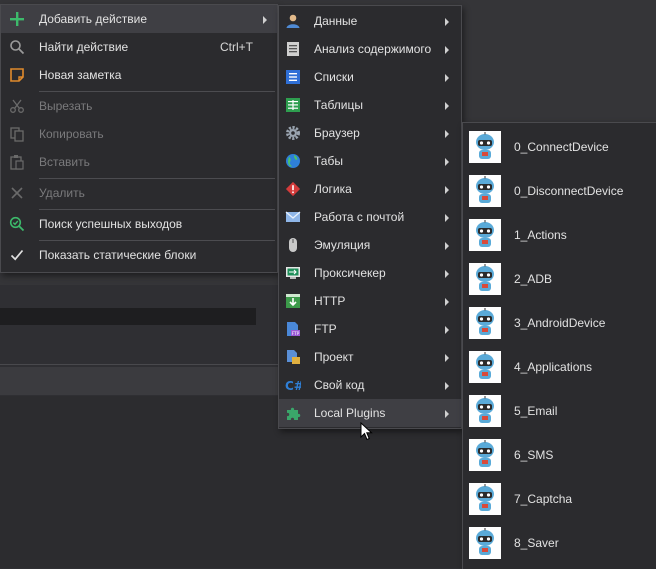 Image resolution: width=656 pixels, height=569 pixels. Describe the element at coordinates (333, 189) in the screenshot. I see `submenu-item-label: Логика` at that location.